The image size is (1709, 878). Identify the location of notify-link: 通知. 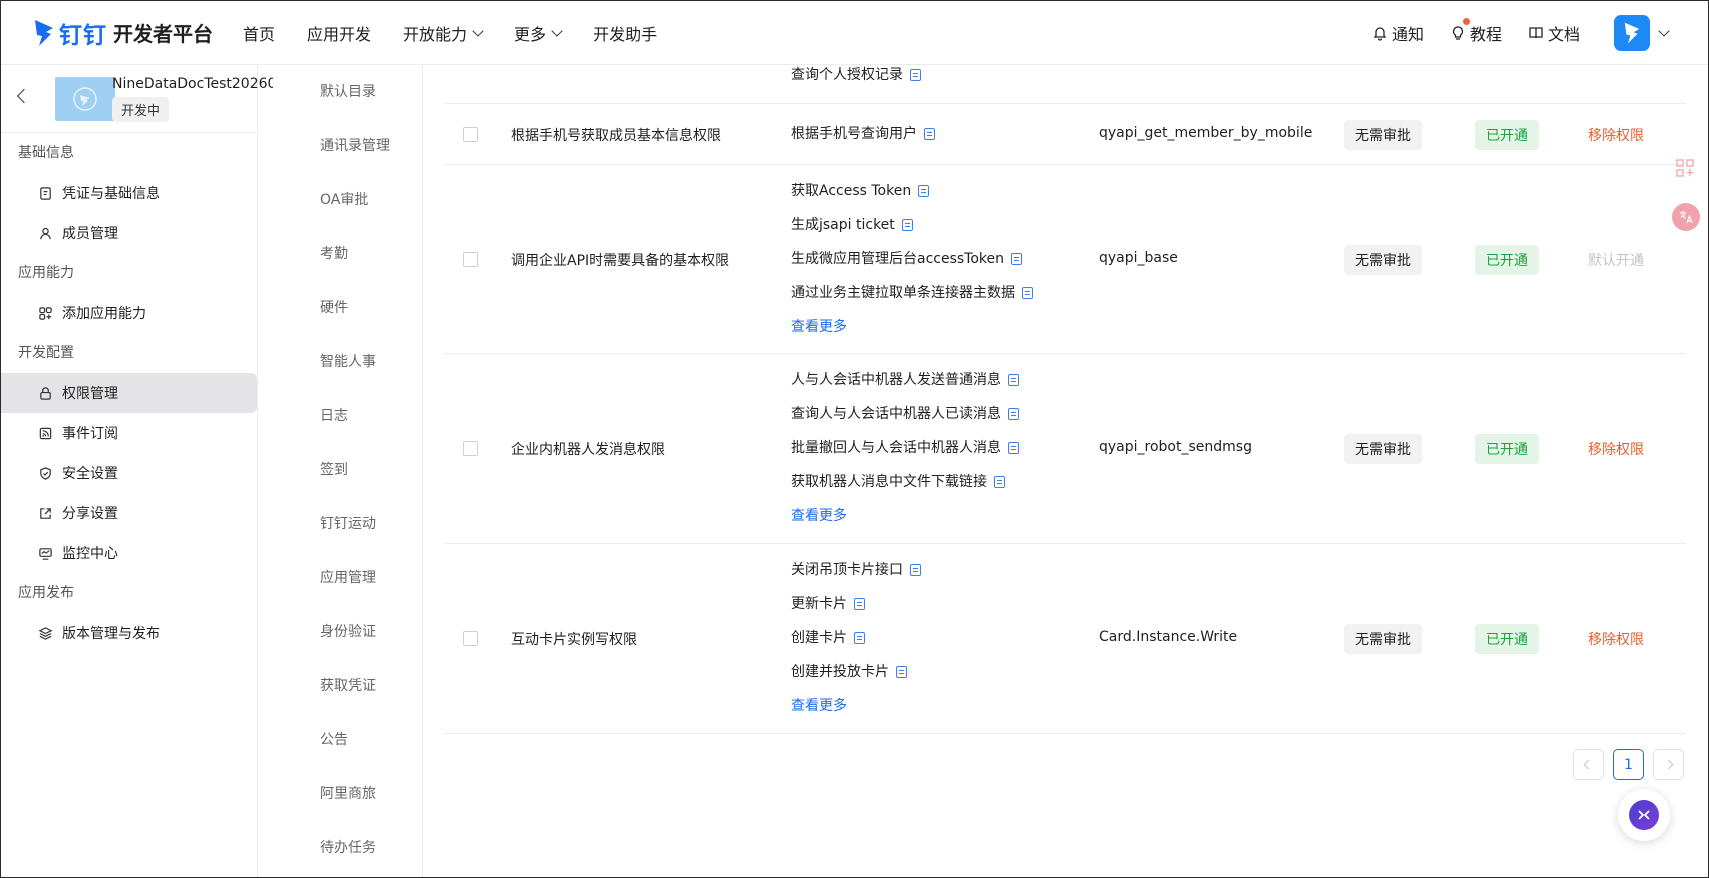
(1398, 33).